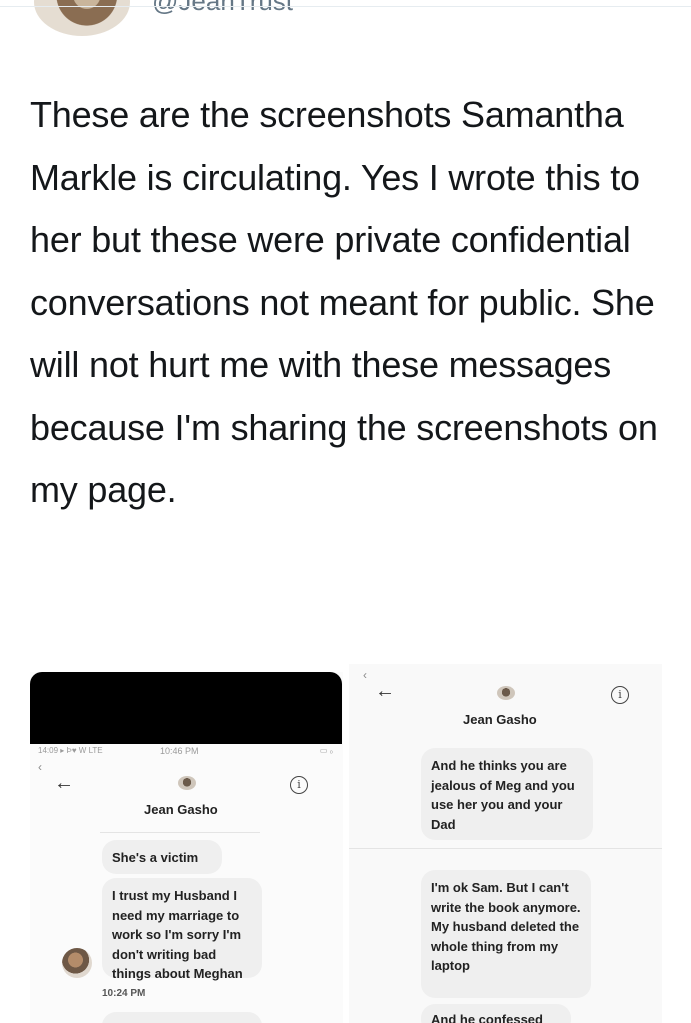 This screenshot has height=1023, width=691. What do you see at coordinates (124, 993) in the screenshot?
I see `message-timestamp: 10:24 PM` at bounding box center [124, 993].